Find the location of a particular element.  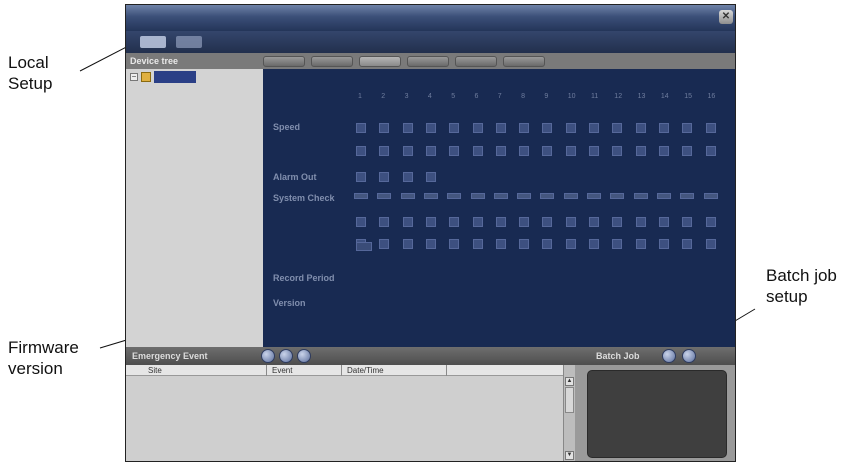

event-table-scrollbar: ▲ ▼ is located at coordinates (569, 413).